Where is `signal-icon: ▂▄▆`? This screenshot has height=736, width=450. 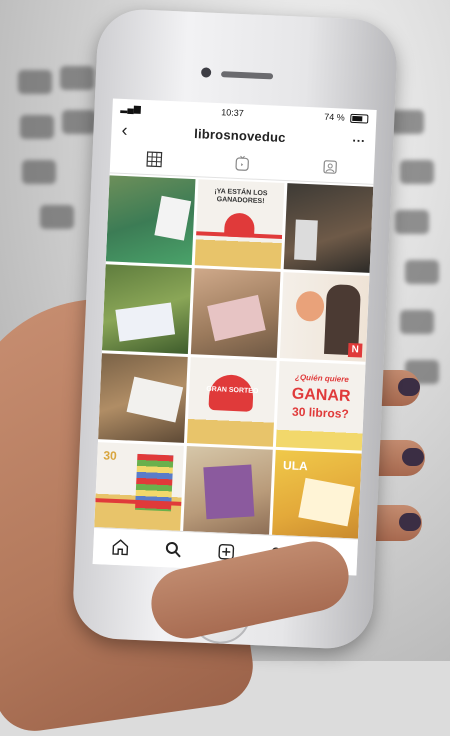
signal-icon: ▂▄▆ is located at coordinates (130, 108).